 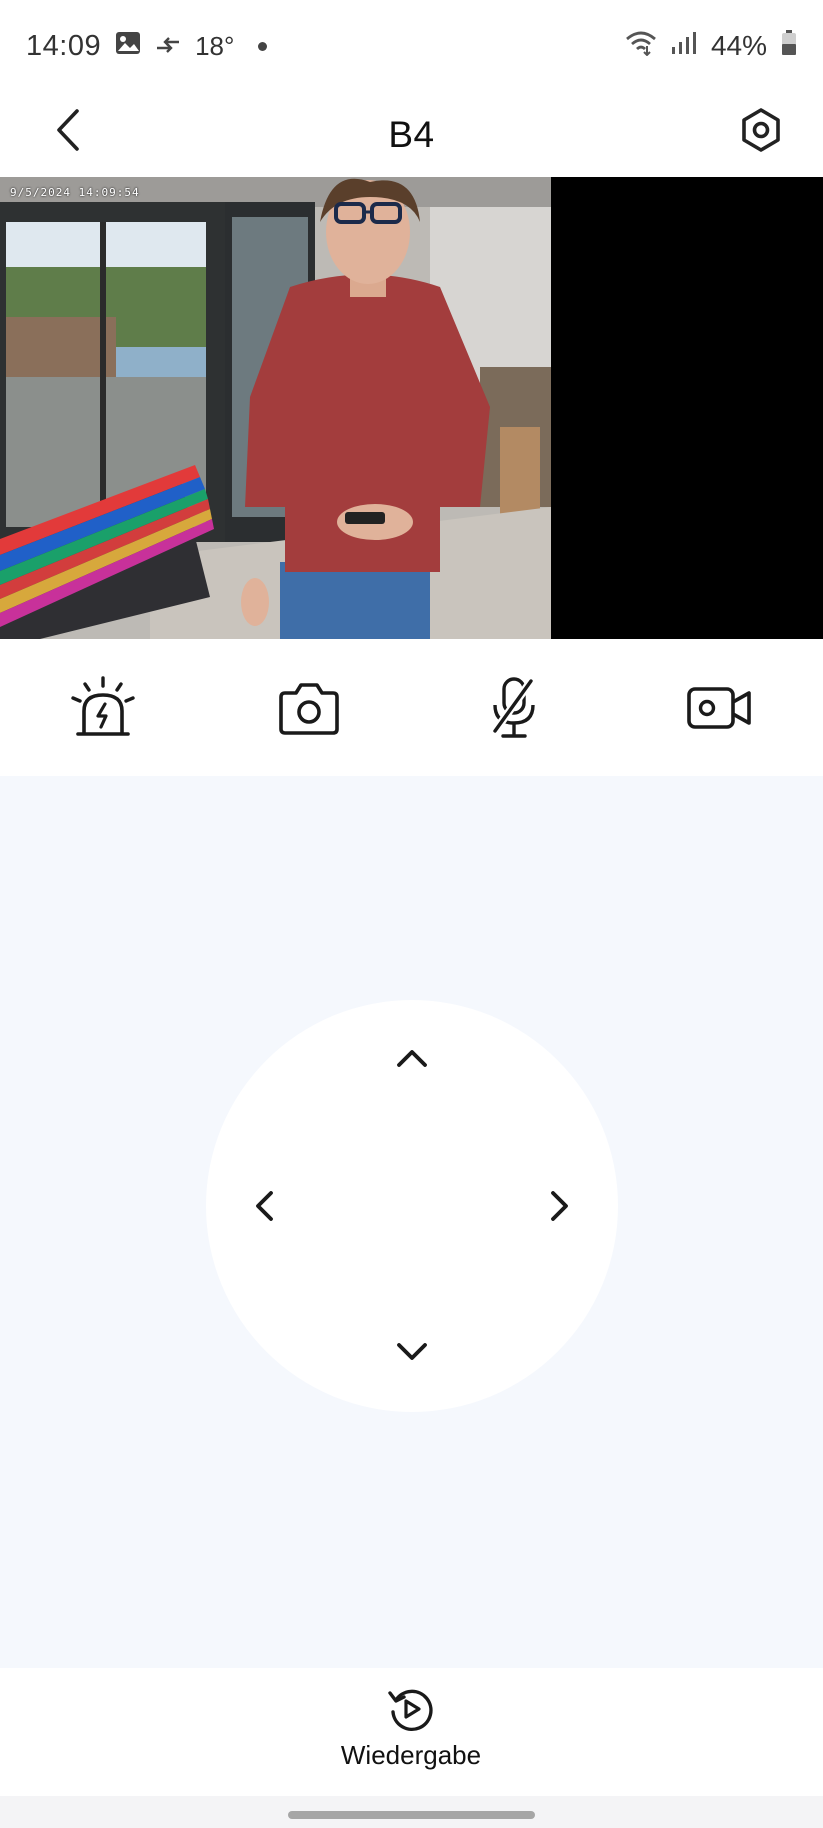 I want to click on pan-left-button, so click(x=264, y=1206).